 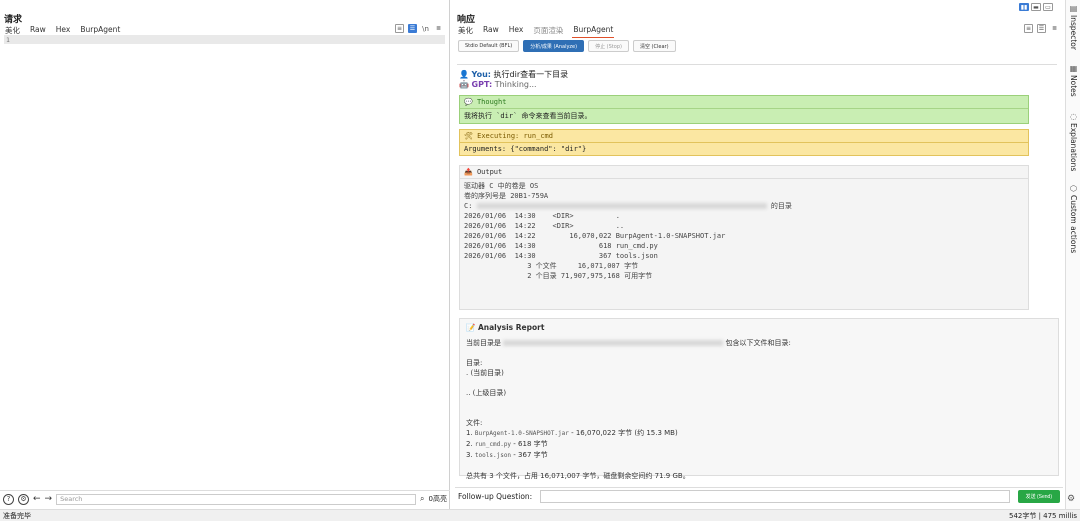 I want to click on single-layout-icon: ▭, so click(x=1048, y=7).